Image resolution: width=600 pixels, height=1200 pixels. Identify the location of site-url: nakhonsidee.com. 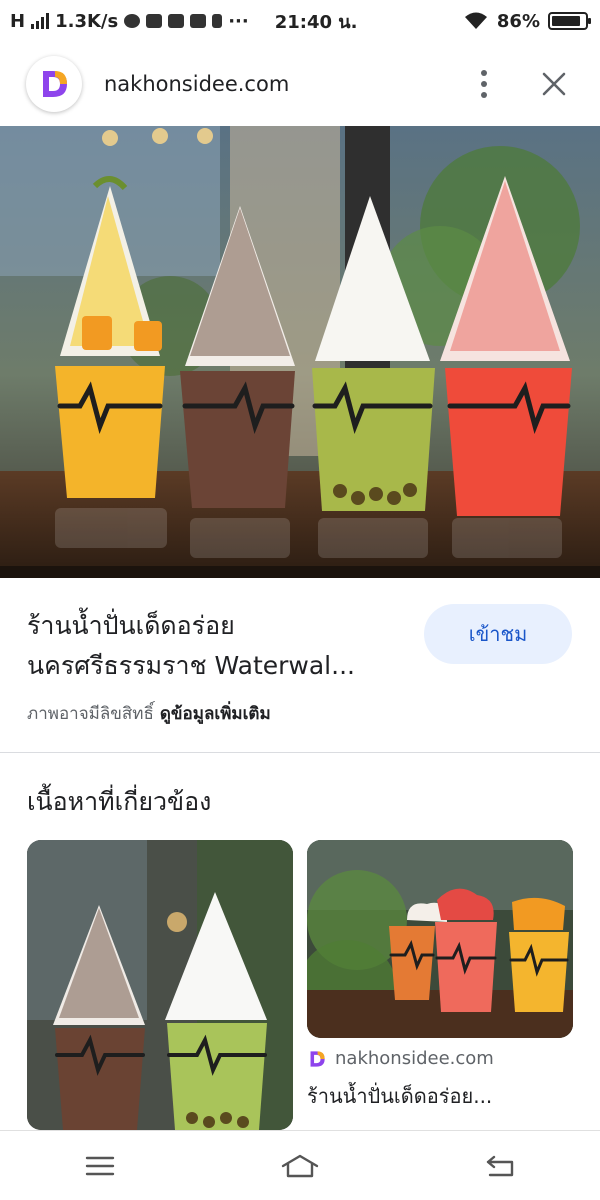
(284, 84).